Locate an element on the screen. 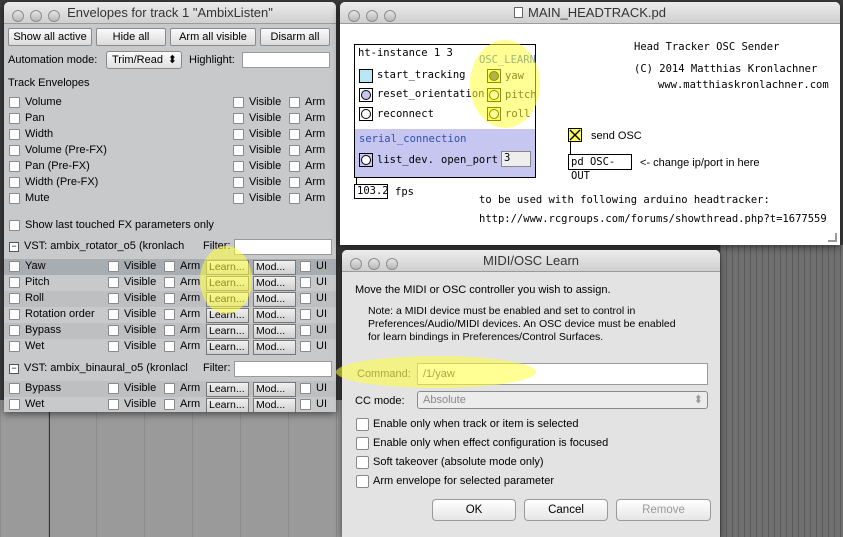 The width and height of the screenshot is (843, 537). vst2-filter-input is located at coordinates (283, 369).